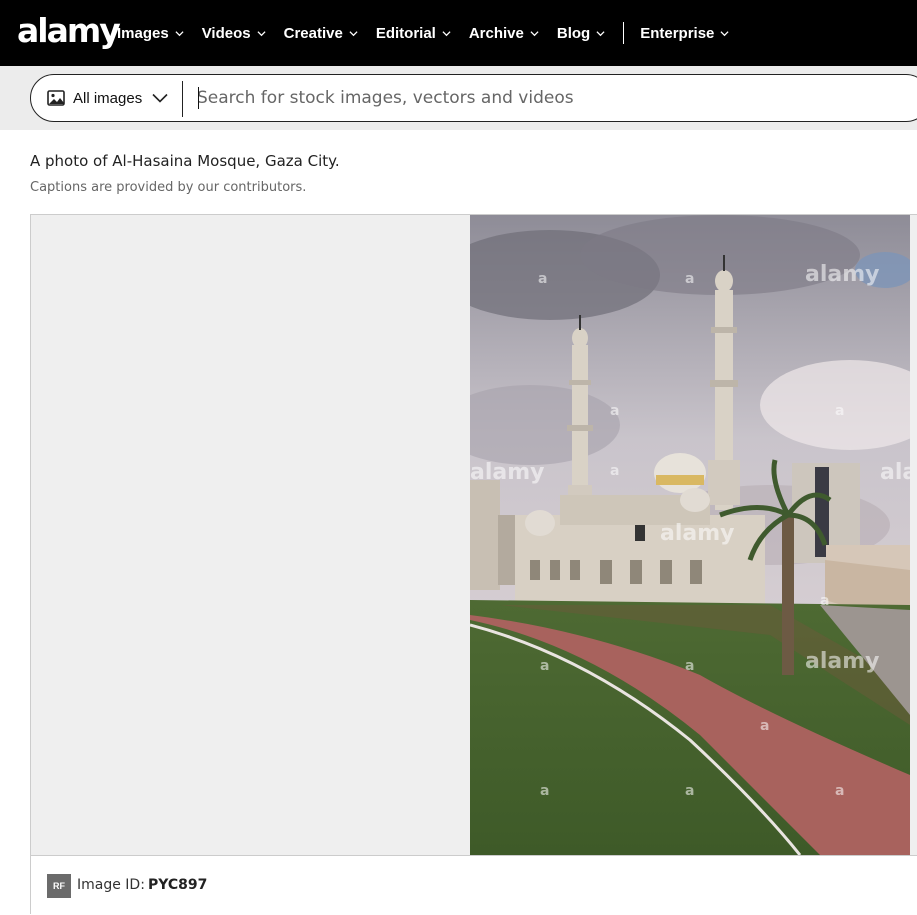 The height and width of the screenshot is (915, 917). Describe the element at coordinates (111, 885) in the screenshot. I see `image-id-label: Image ID:` at that location.